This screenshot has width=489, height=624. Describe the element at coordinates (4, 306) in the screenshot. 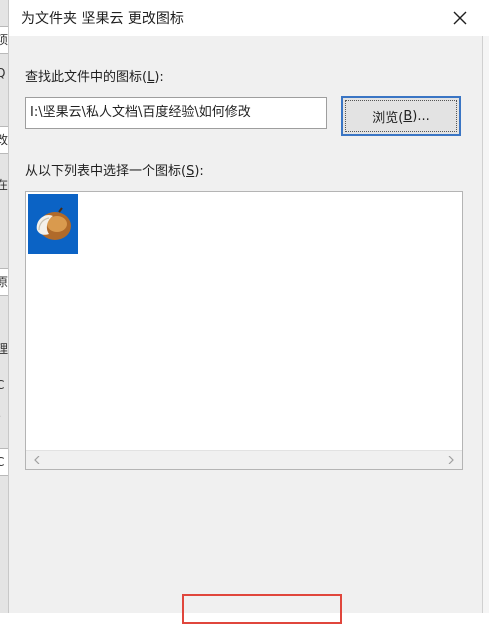

I see `background-window-edge: 项 Q 改 在 原 理 C 。 C` at that location.